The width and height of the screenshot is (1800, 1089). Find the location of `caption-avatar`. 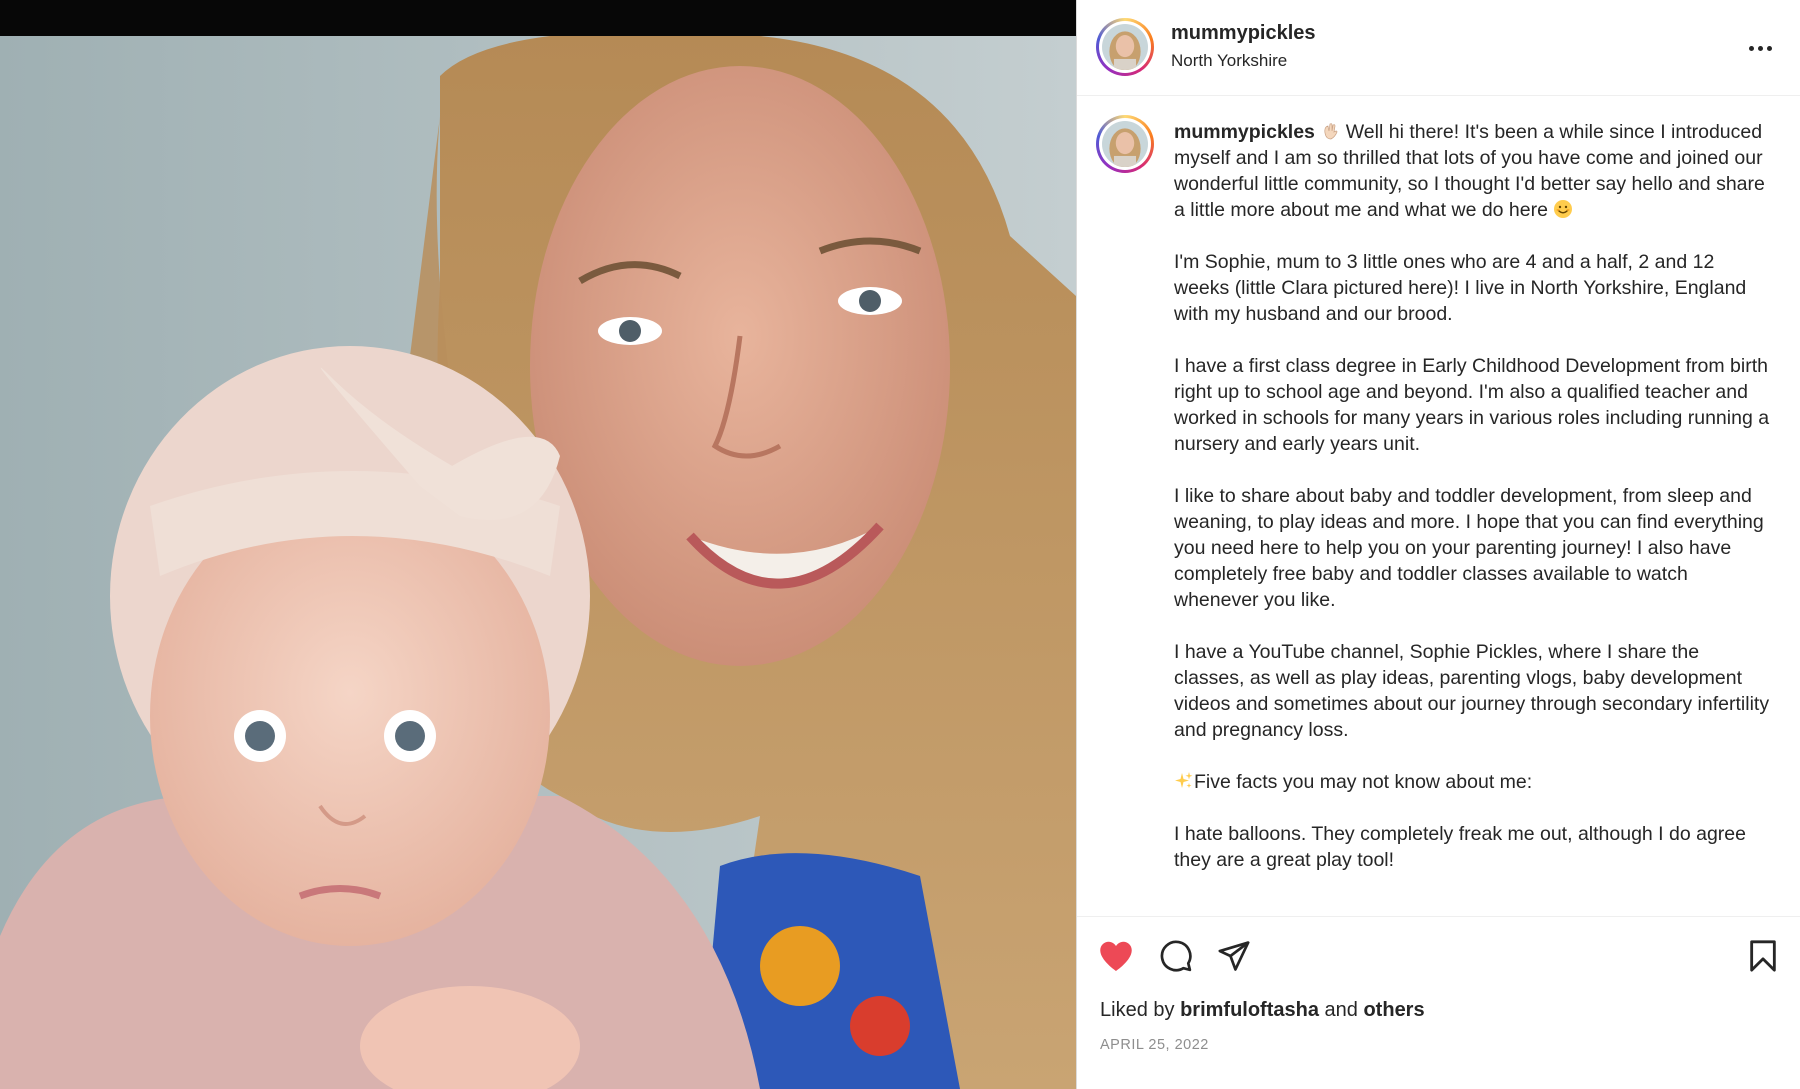

caption-avatar is located at coordinates (1125, 144).